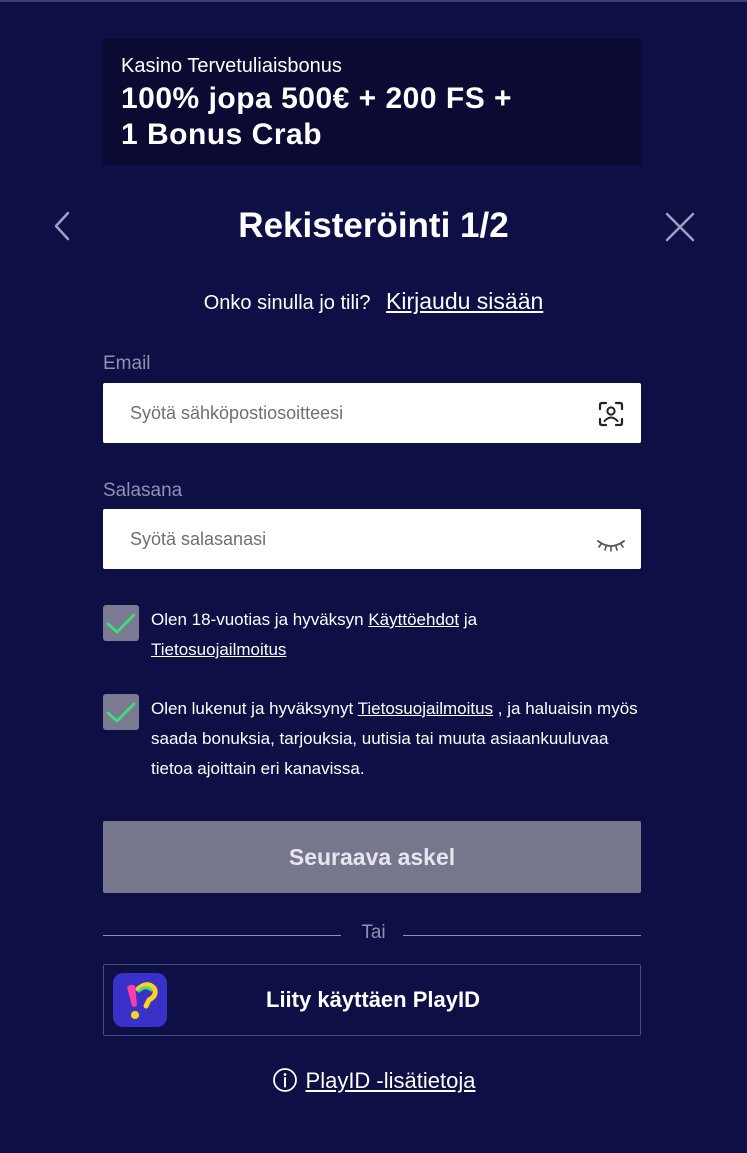 This screenshot has height=1153, width=747. What do you see at coordinates (231, 66) in the screenshot?
I see `banner-subtitle: Kasino Tervetuliaisbonus` at bounding box center [231, 66].